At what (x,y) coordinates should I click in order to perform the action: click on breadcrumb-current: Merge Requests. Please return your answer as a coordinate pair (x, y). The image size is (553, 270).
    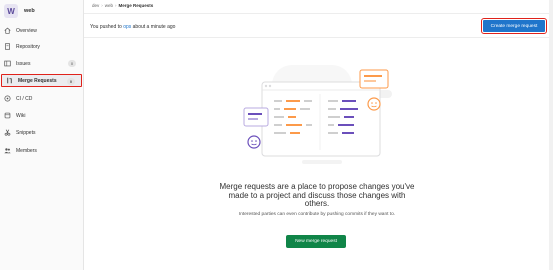
    Looking at the image, I should click on (136, 5).